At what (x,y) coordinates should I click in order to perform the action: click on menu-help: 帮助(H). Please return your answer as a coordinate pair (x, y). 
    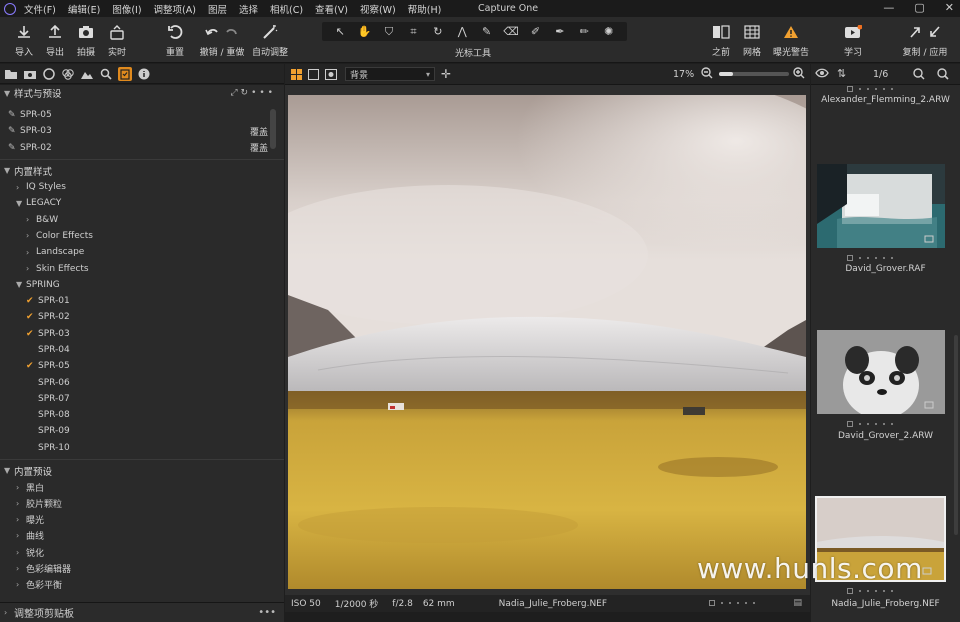
    Looking at the image, I should click on (425, 9).